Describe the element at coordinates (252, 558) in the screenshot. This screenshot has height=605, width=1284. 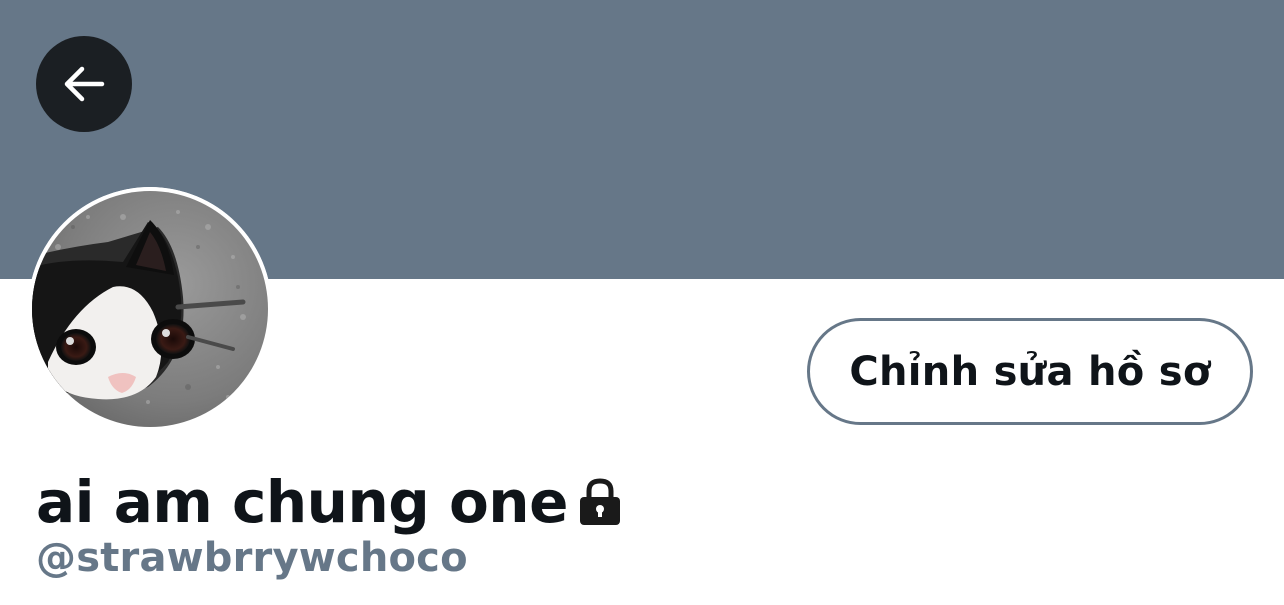
I see `profile-handle: @strawbrrywchoco` at that location.